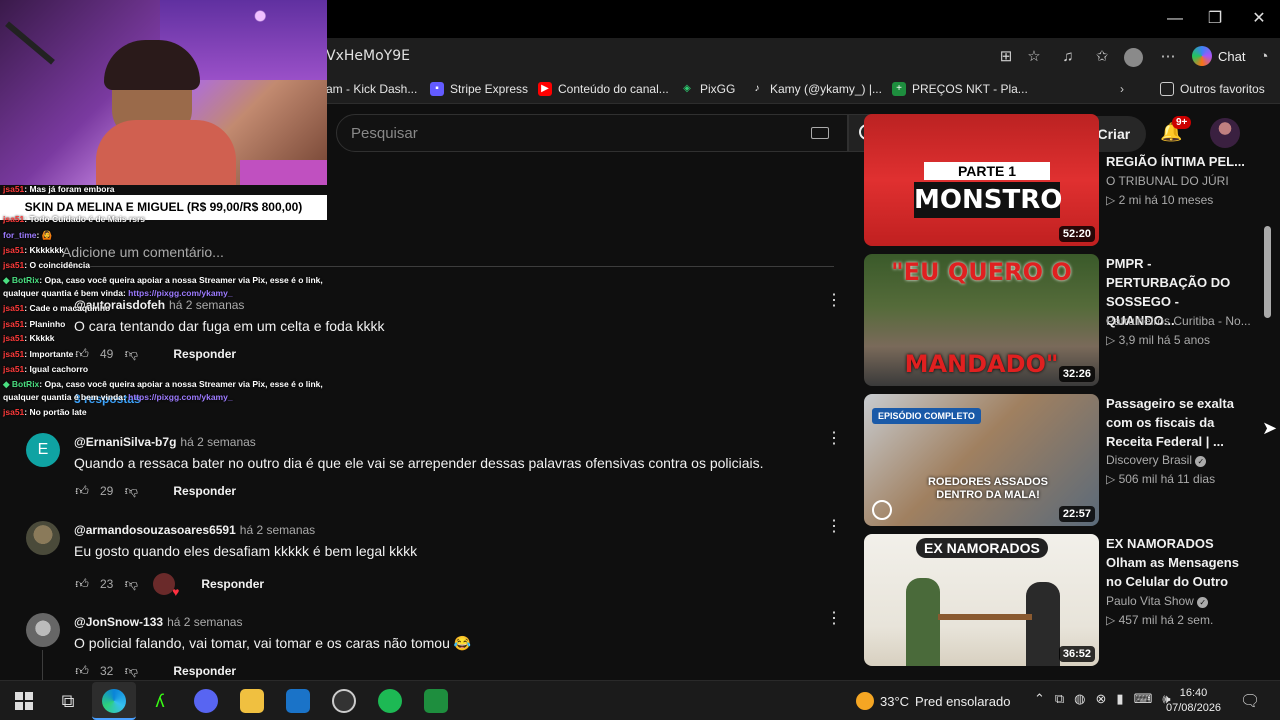 The width and height of the screenshot is (1280, 720). Describe the element at coordinates (45, 369) in the screenshot. I see `chat-message: jsa51: Igual cachorro` at that location.